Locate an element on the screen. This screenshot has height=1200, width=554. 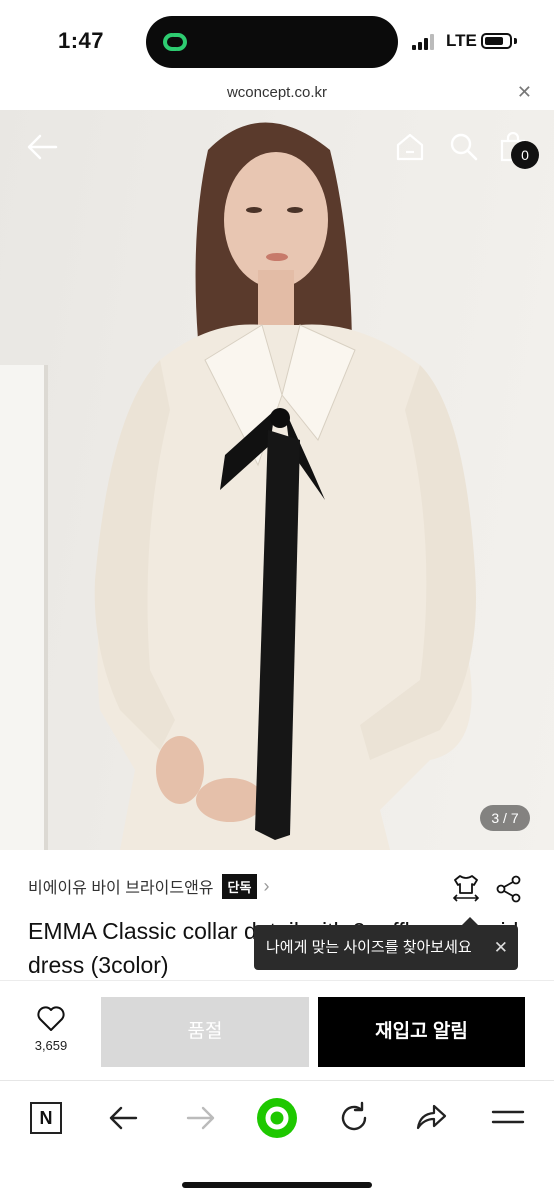
home-indicator is located at coordinates (277, 1185).